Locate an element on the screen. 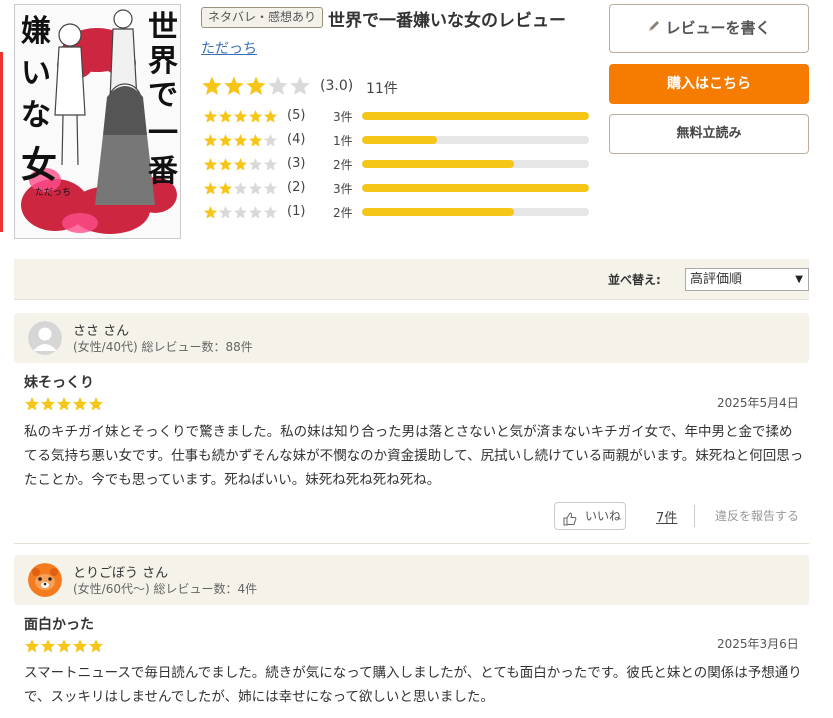 The width and height of the screenshot is (833, 718). pencil-icon is located at coordinates (654, 28).